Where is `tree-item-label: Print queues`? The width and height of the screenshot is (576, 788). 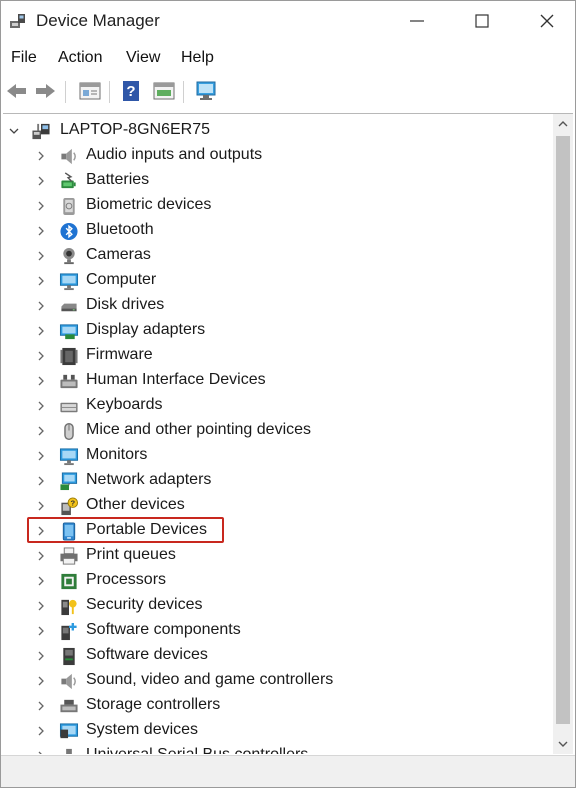
tree-item-label: Print queues is located at coordinates (131, 554).